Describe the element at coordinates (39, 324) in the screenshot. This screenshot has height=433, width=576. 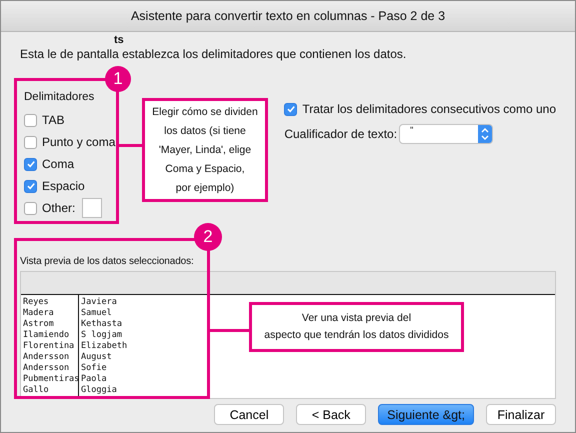
I see `preview-cell-text: Astrom` at that location.